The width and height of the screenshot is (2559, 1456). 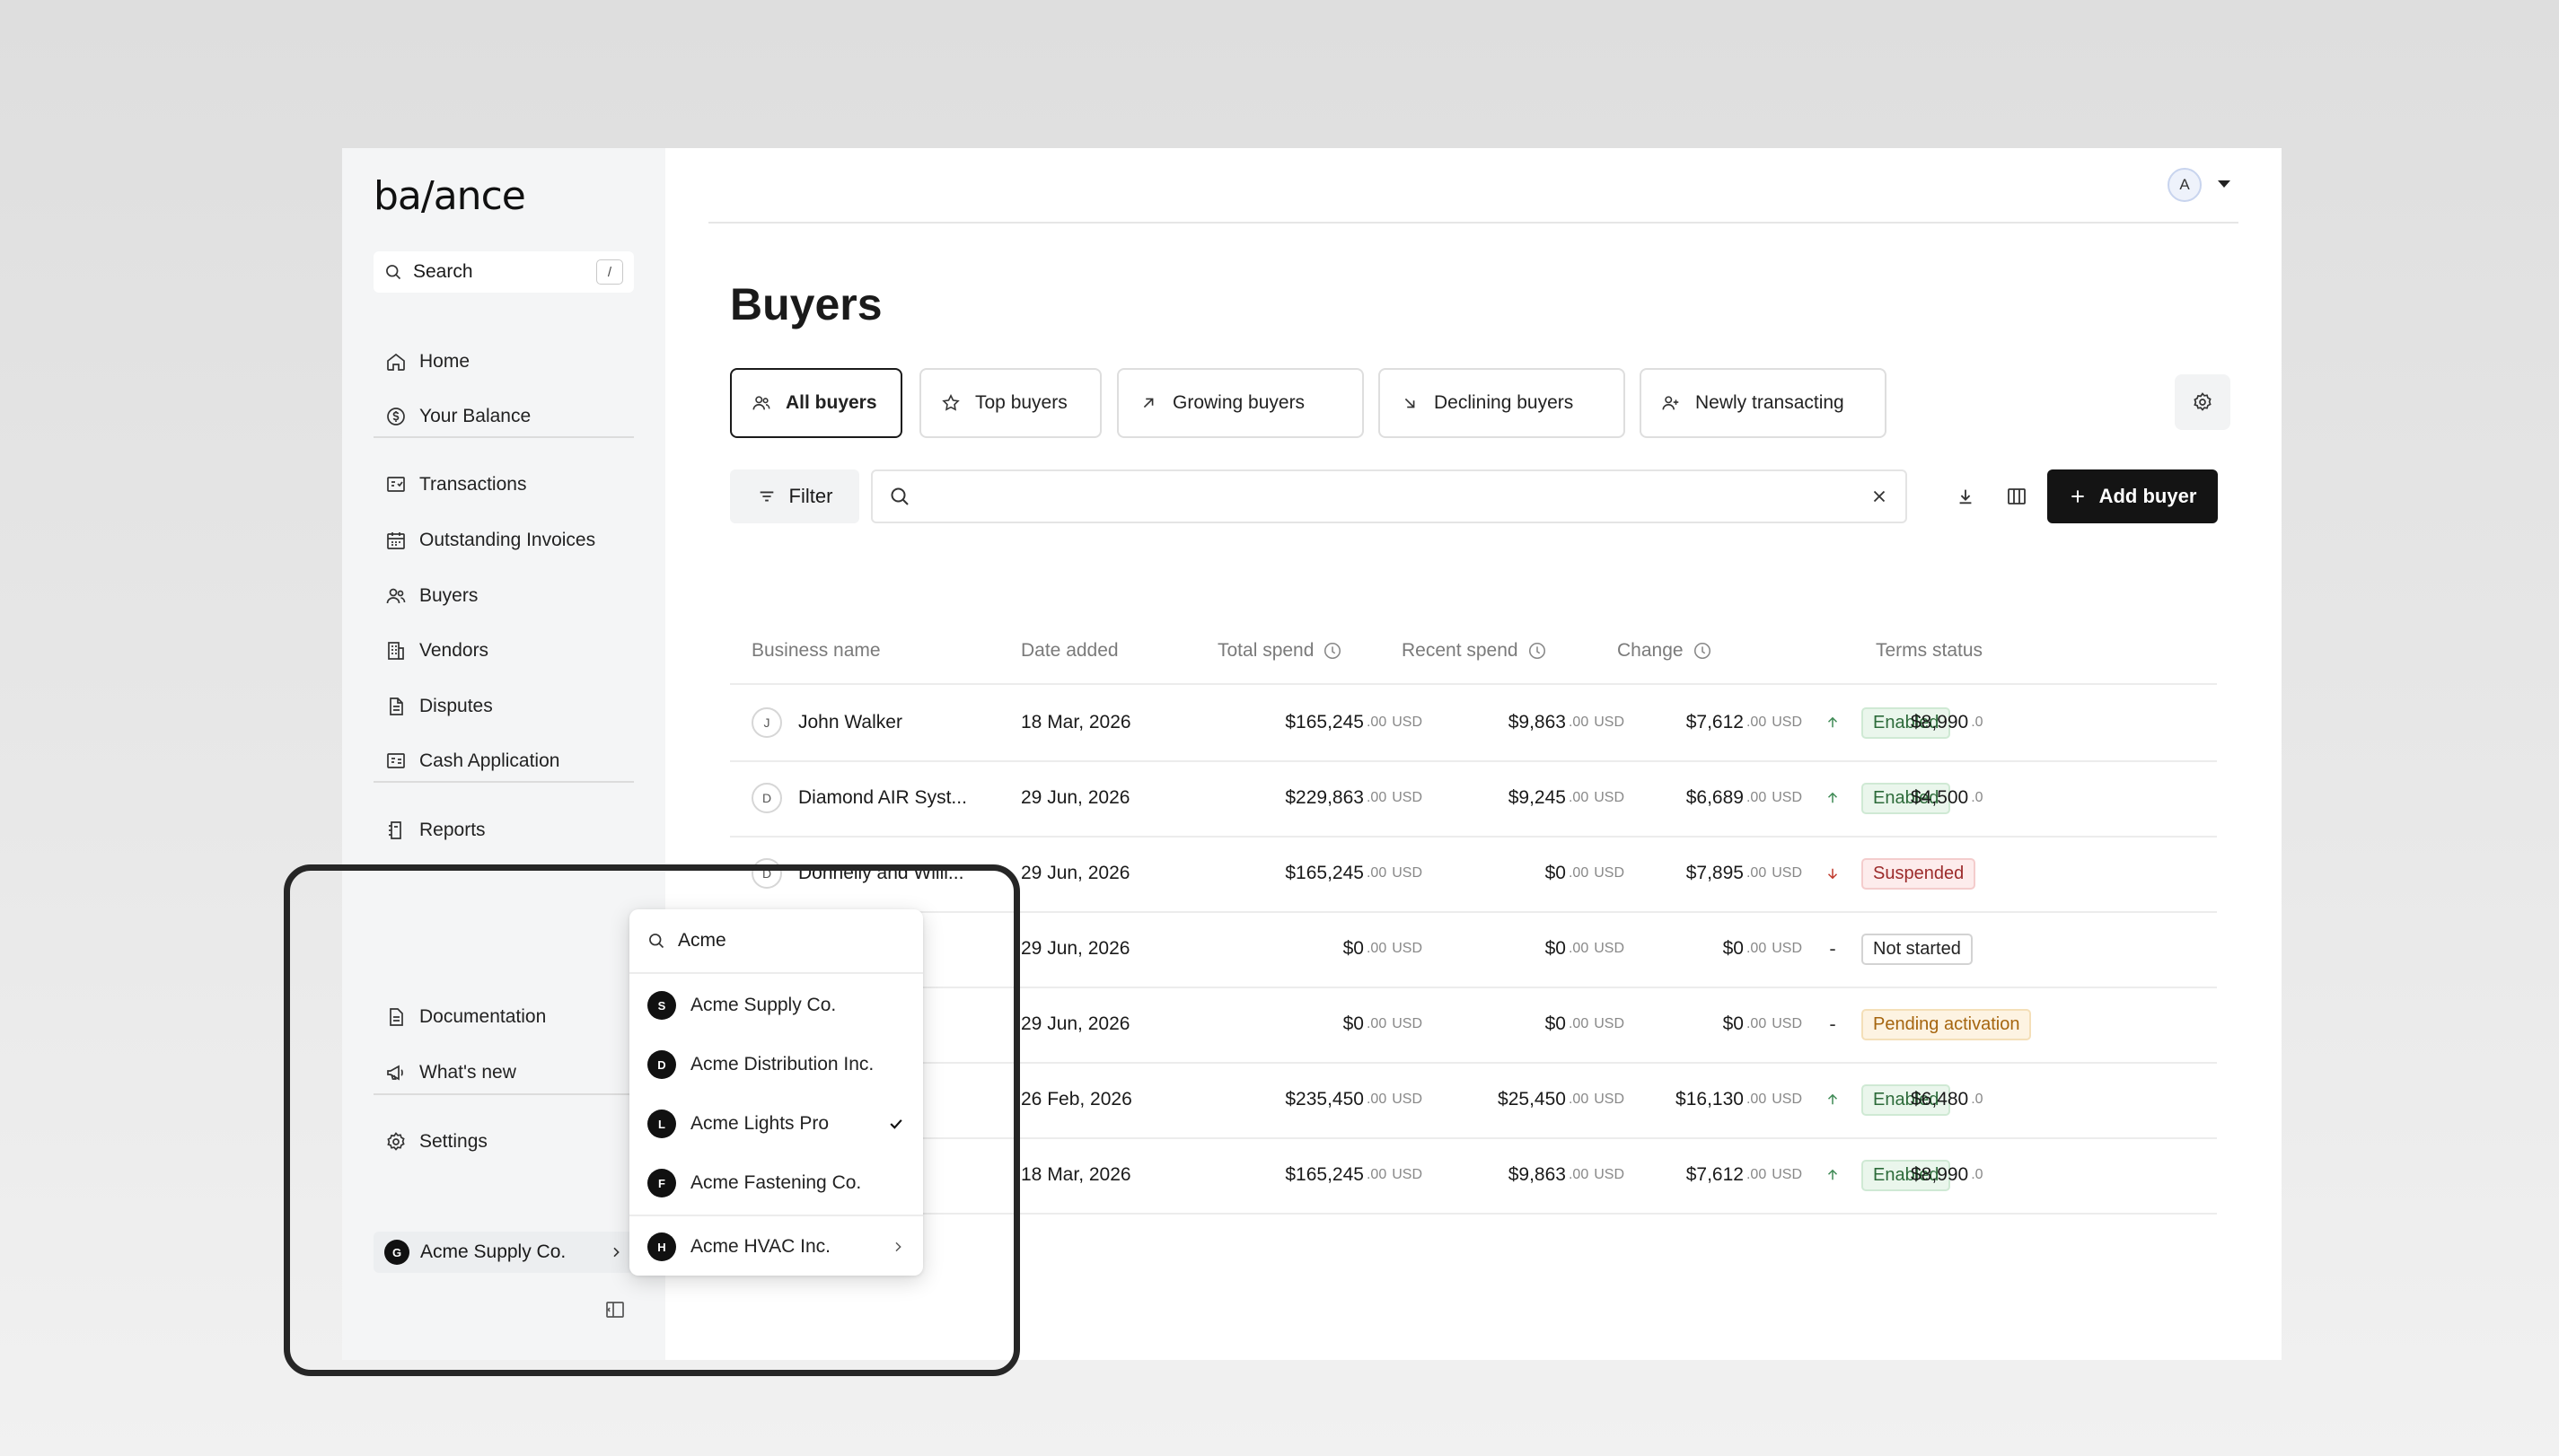 I want to click on download-button, so click(x=1966, y=497).